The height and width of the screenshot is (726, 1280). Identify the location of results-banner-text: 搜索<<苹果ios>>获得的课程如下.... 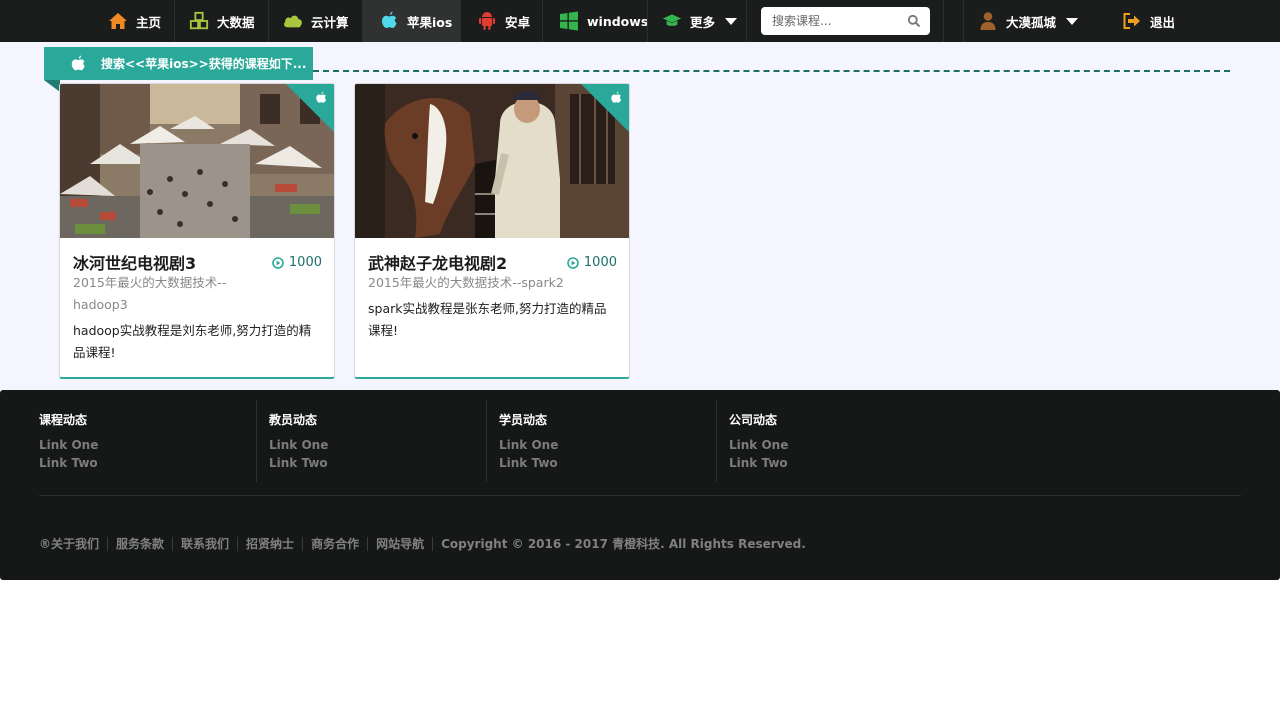
(204, 64).